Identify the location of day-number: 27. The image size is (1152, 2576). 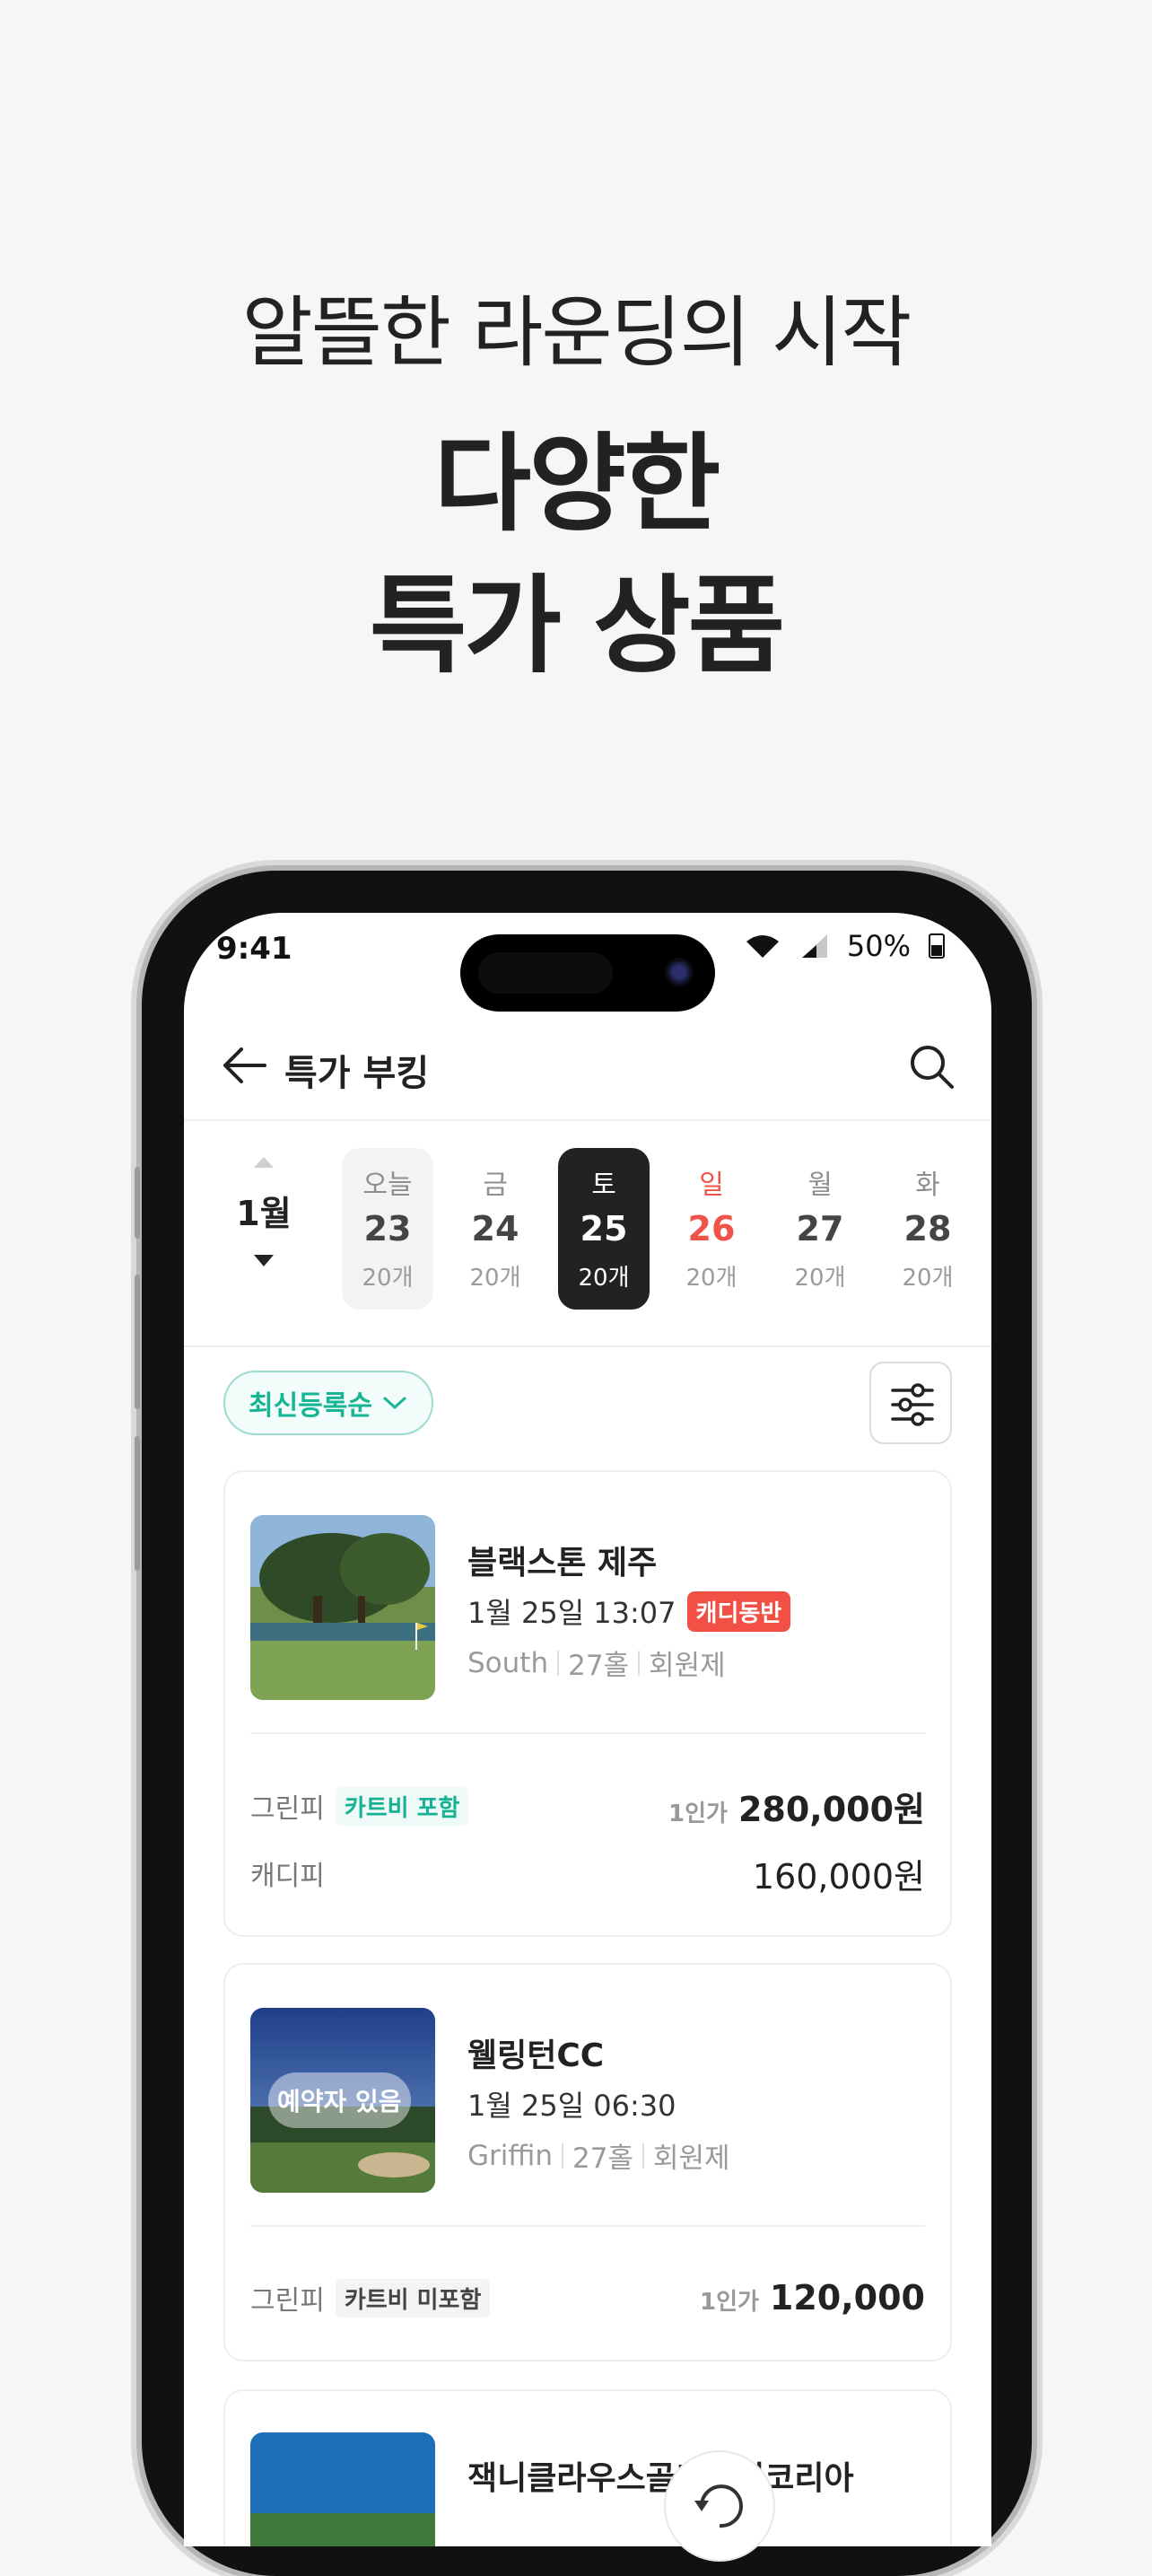
(820, 1229).